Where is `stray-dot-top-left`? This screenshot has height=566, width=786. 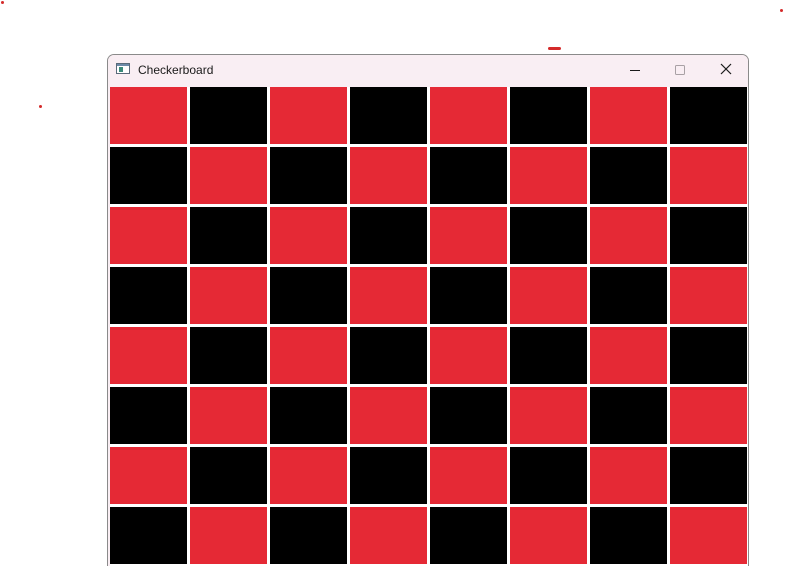 stray-dot-top-left is located at coordinates (2, 2).